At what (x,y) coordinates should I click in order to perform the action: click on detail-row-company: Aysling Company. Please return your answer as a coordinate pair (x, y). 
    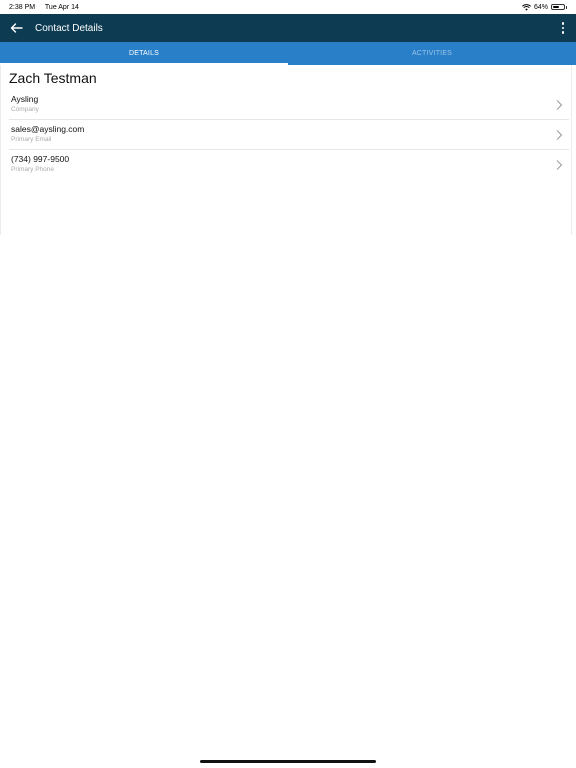
    Looking at the image, I should click on (289, 105).